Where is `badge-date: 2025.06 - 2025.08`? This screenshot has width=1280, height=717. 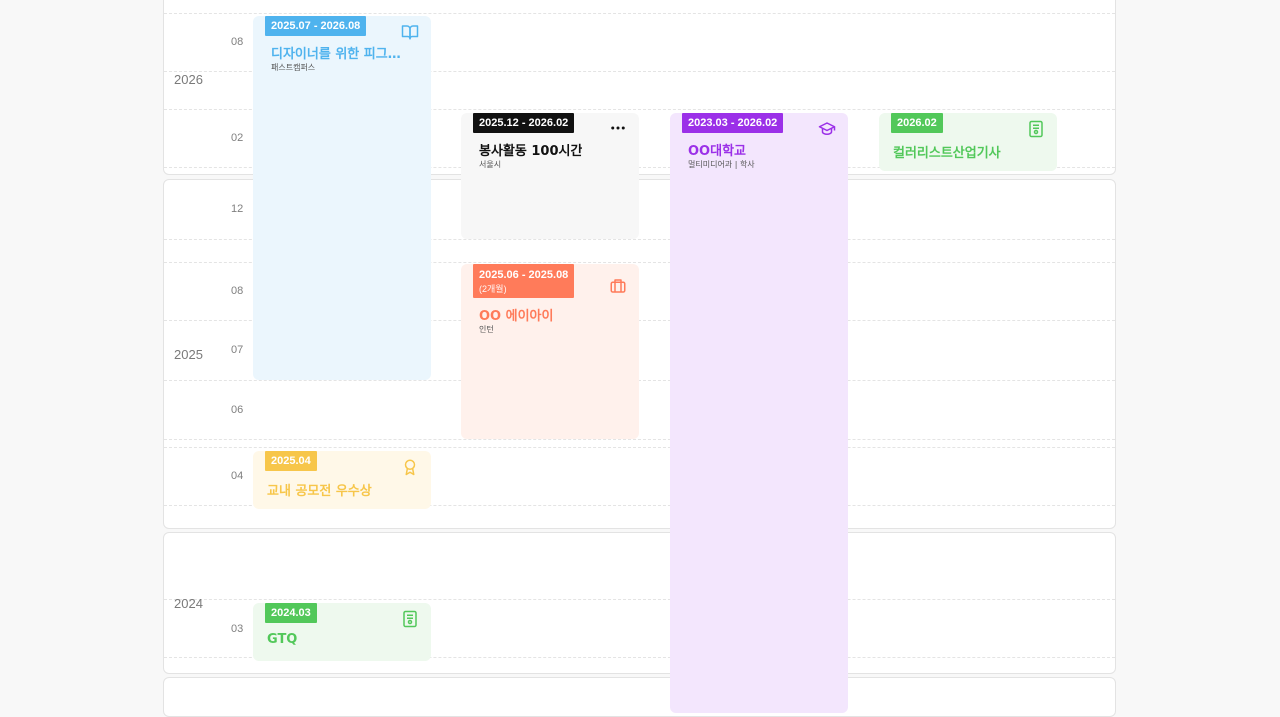 badge-date: 2025.06 - 2025.08 is located at coordinates (524, 275).